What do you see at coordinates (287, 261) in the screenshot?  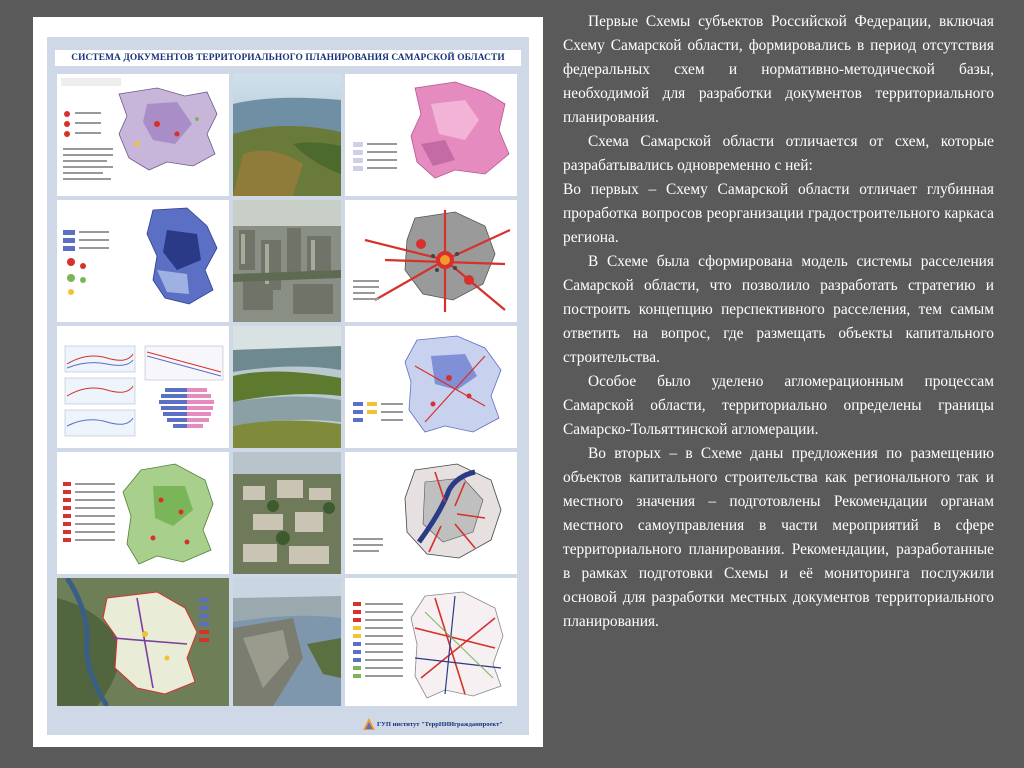 I see `city-photo-samara` at bounding box center [287, 261].